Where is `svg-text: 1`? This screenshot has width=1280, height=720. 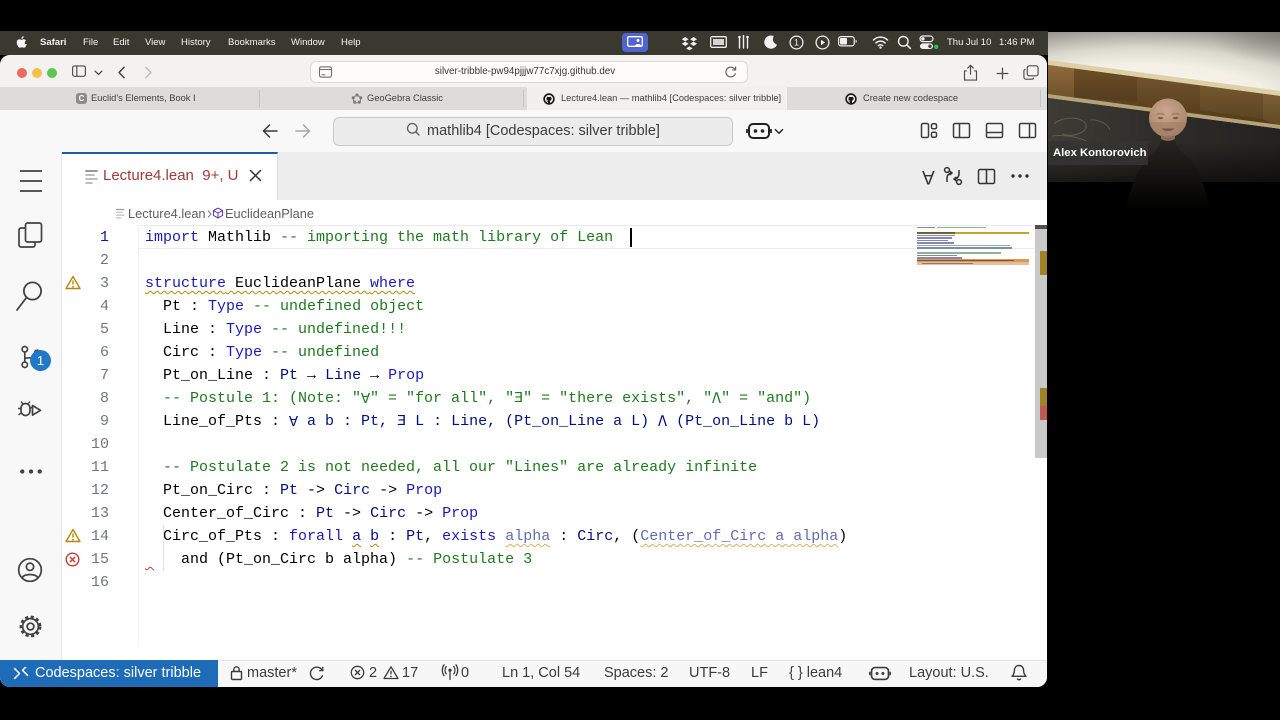
svg-text: 1 is located at coordinates (796, 43).